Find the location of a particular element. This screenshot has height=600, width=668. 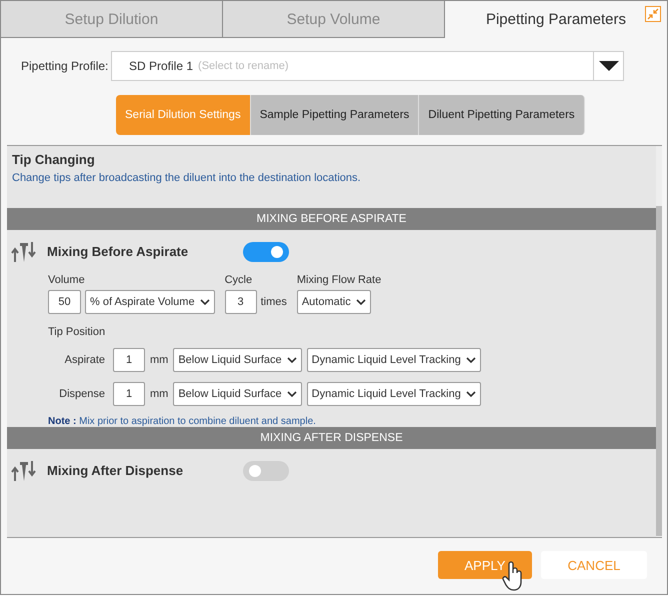

section-header: MIXING BEFORE ASPIRATE is located at coordinates (331, 219).